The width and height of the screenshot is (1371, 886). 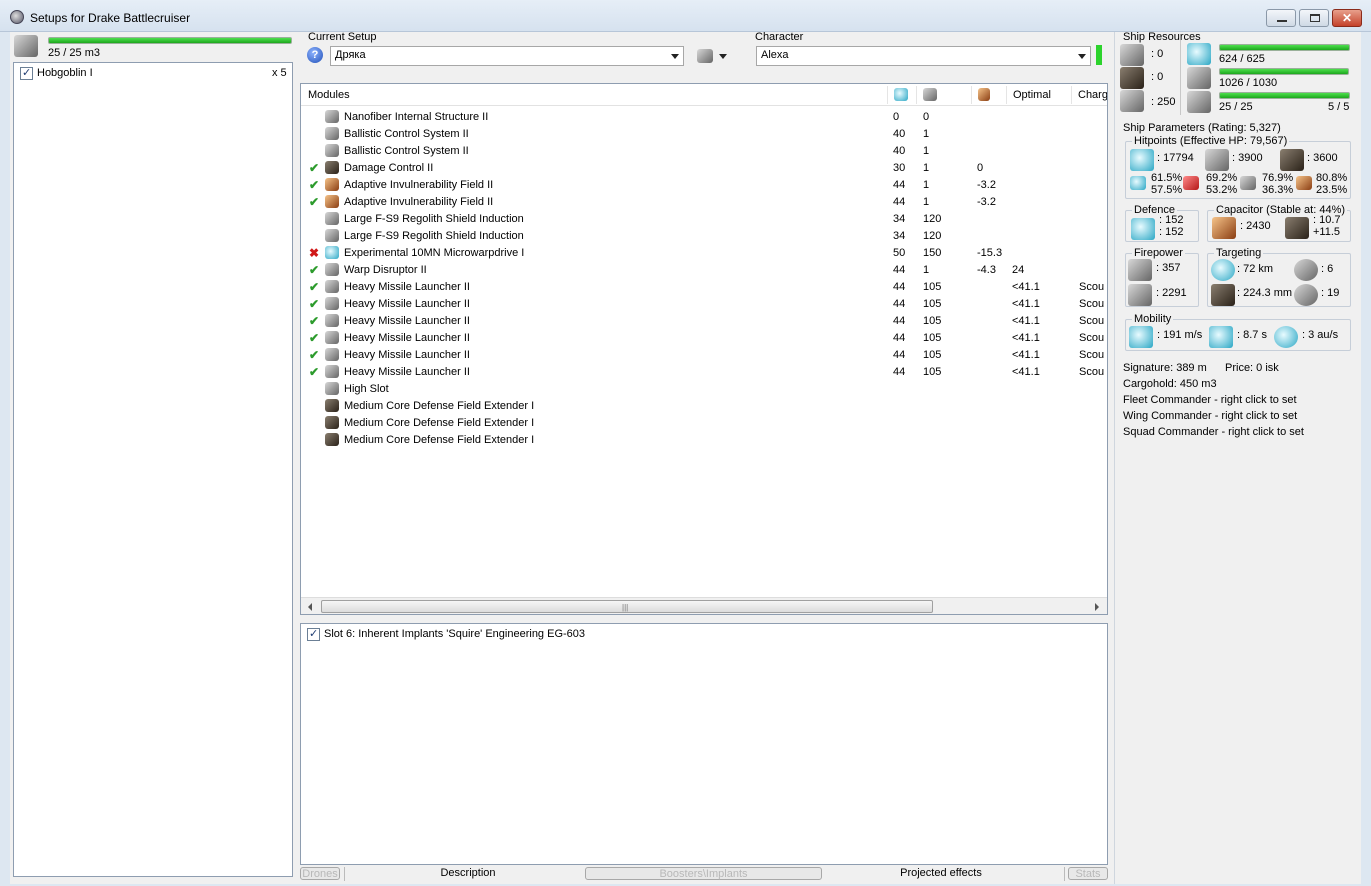 I want to click on setup-select: Дряка, so click(x=507, y=56).